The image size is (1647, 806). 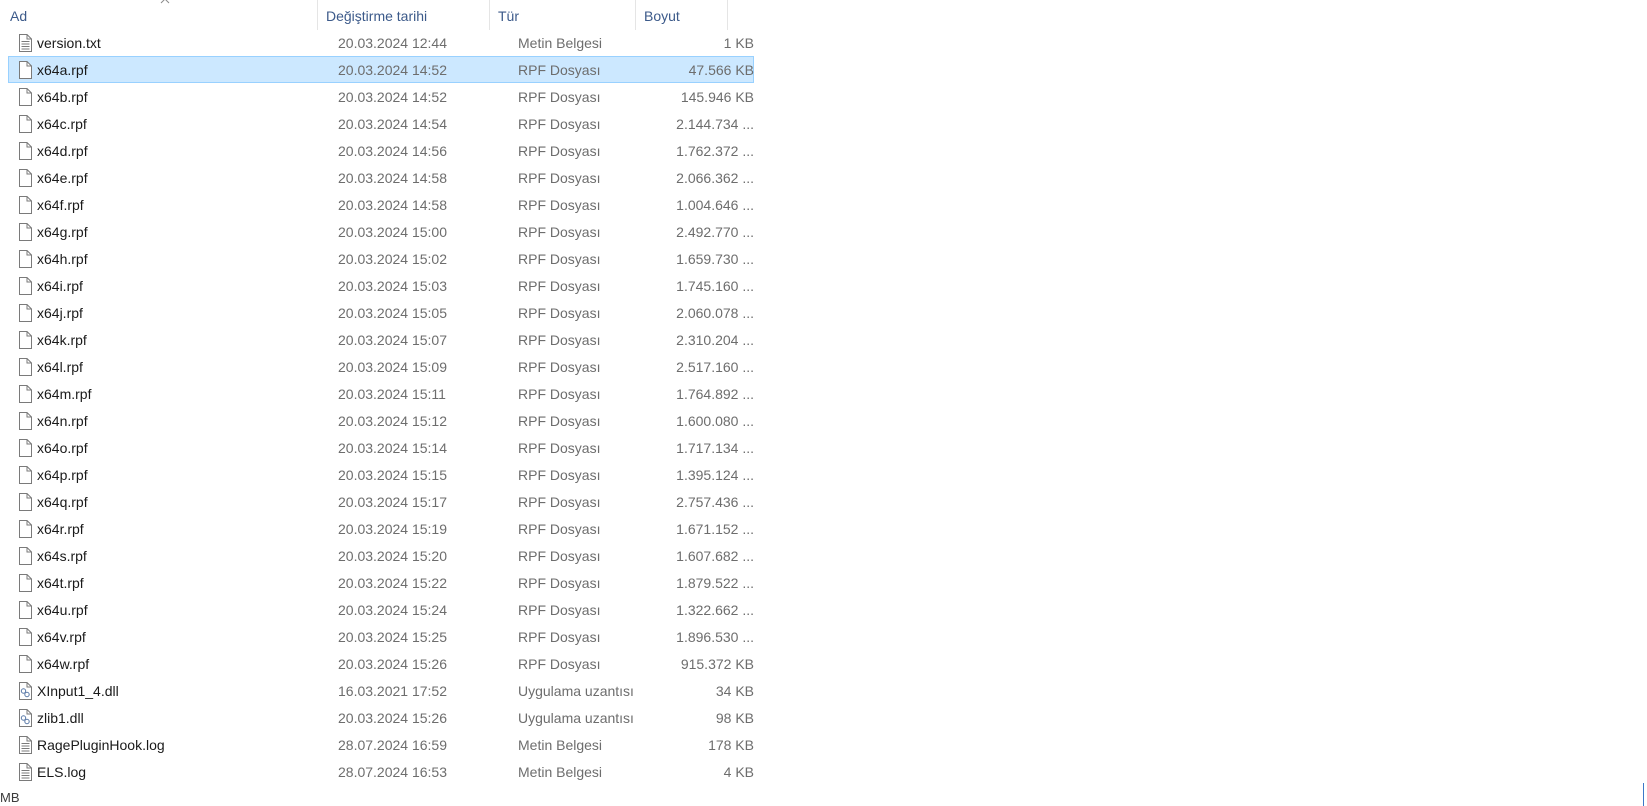 I want to click on file-name: x64q.rpf, so click(x=62, y=502).